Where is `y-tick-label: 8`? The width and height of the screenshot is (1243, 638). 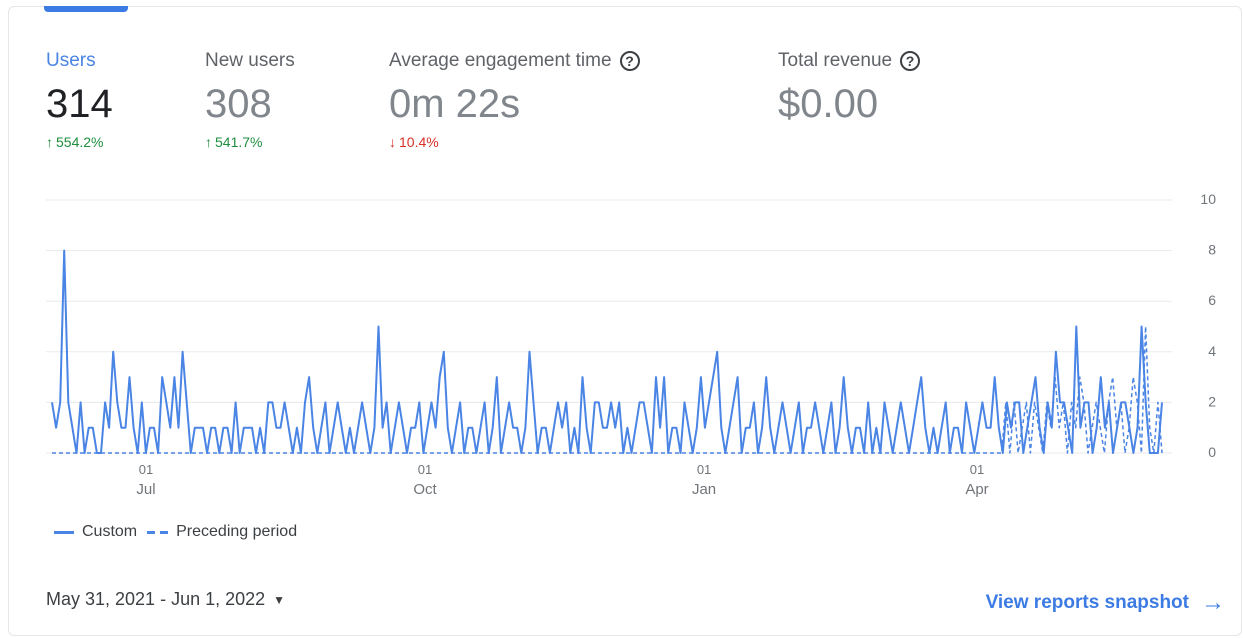 y-tick-label: 8 is located at coordinates (1212, 250).